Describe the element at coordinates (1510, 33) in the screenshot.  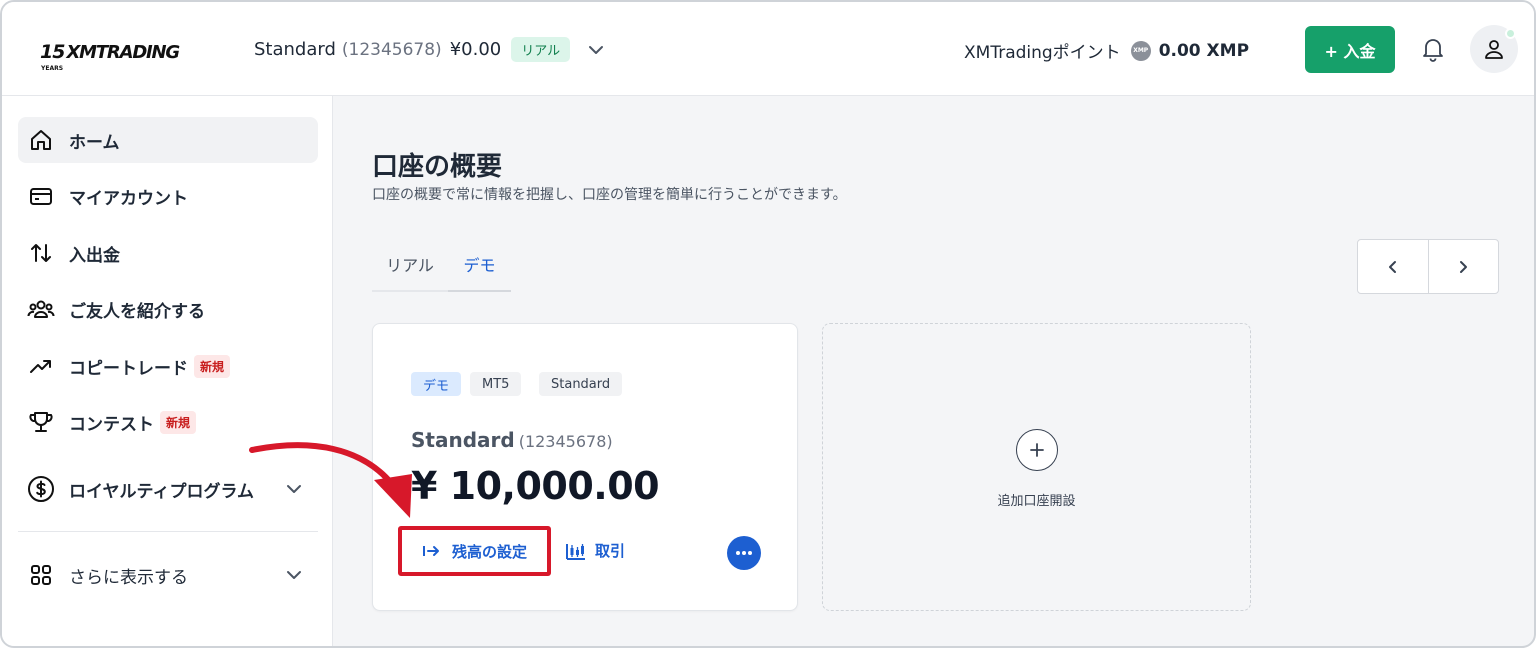
I see `status-dot` at that location.